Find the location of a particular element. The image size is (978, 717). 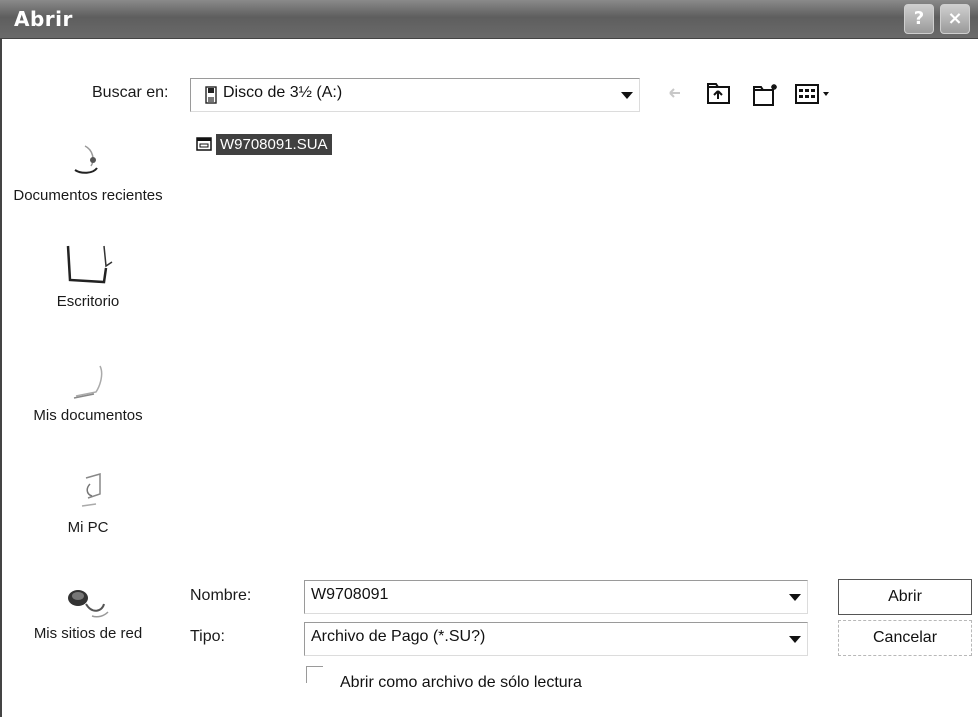

desktop-icon is located at coordinates (89, 264).